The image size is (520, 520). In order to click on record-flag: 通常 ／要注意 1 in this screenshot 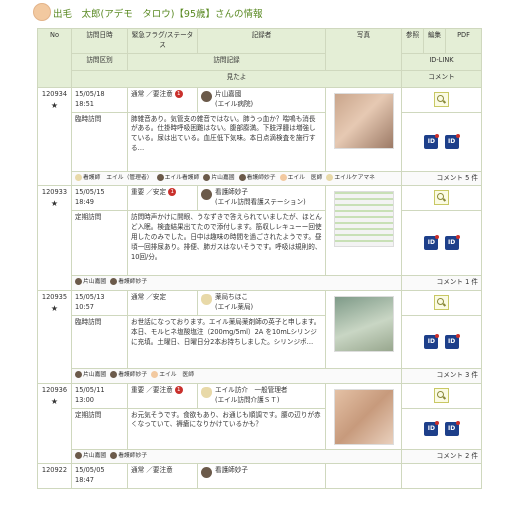, I will do `click(162, 99)`.